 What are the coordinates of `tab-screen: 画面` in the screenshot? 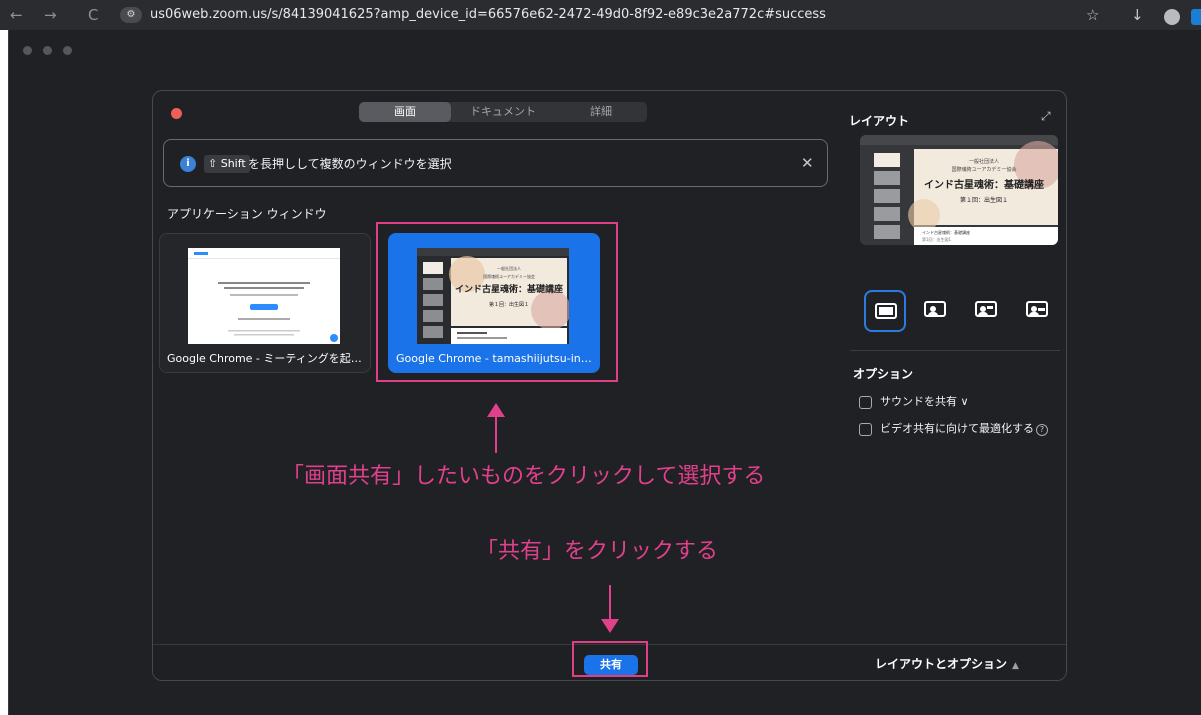 It's located at (405, 112).